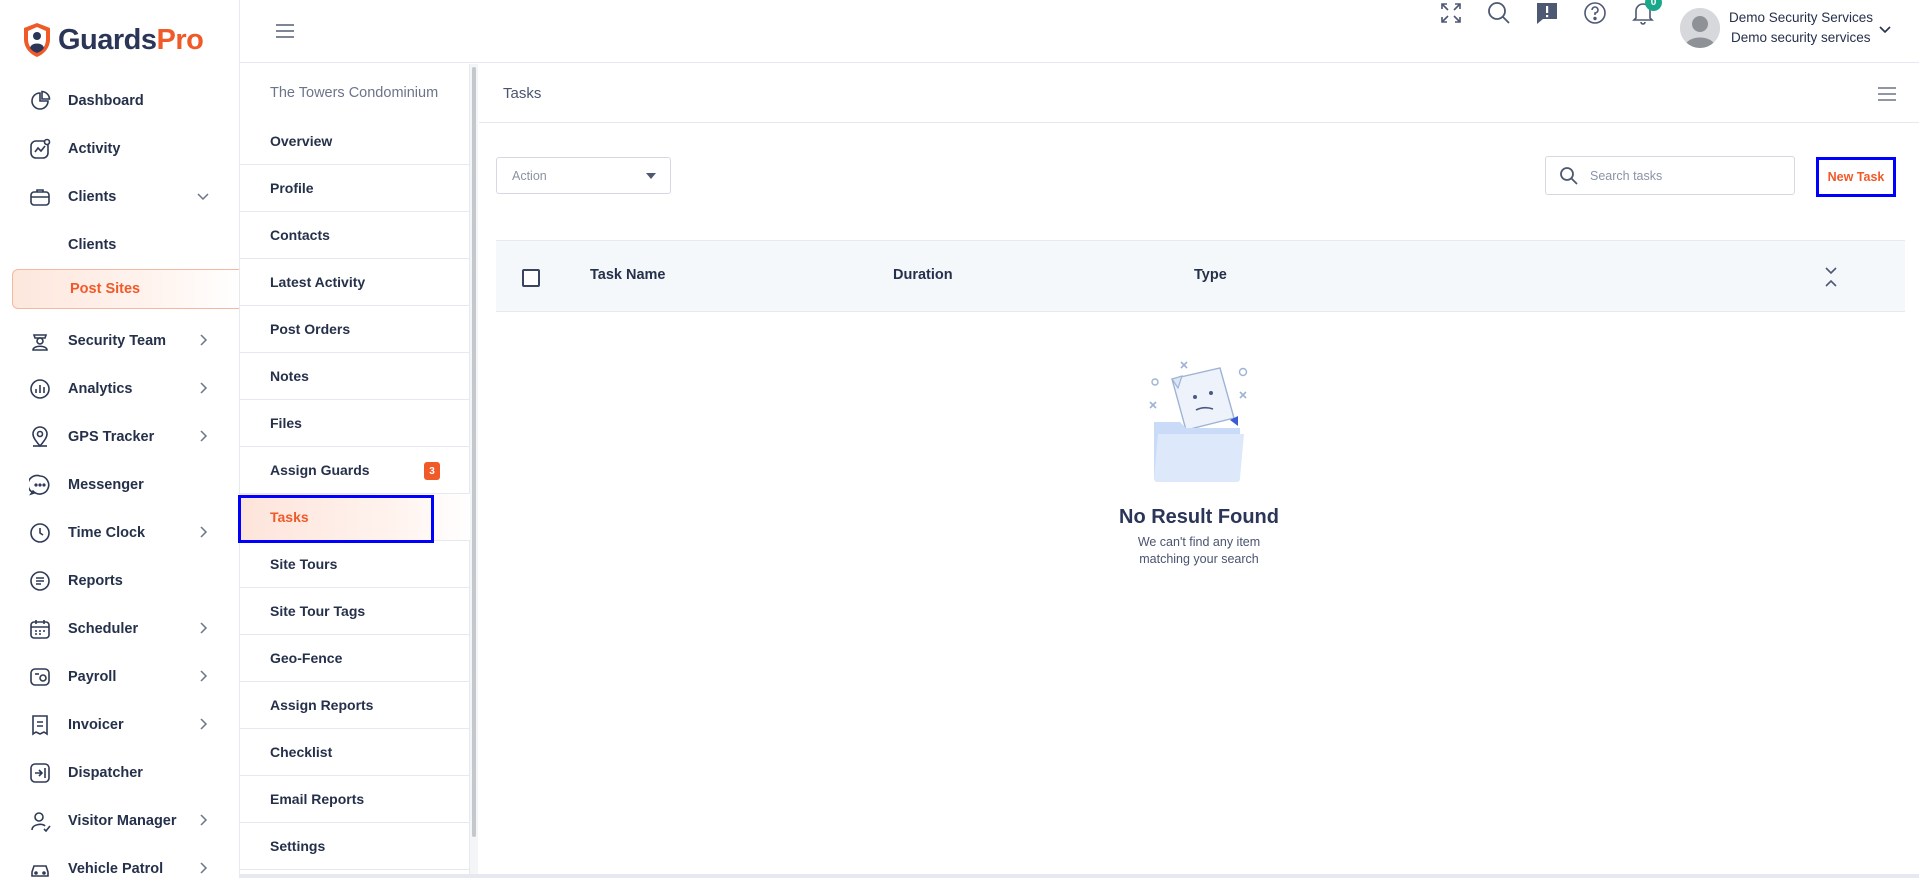 The height and width of the screenshot is (878, 1919). I want to click on sidebar-item-label: Dashboard, so click(106, 101).